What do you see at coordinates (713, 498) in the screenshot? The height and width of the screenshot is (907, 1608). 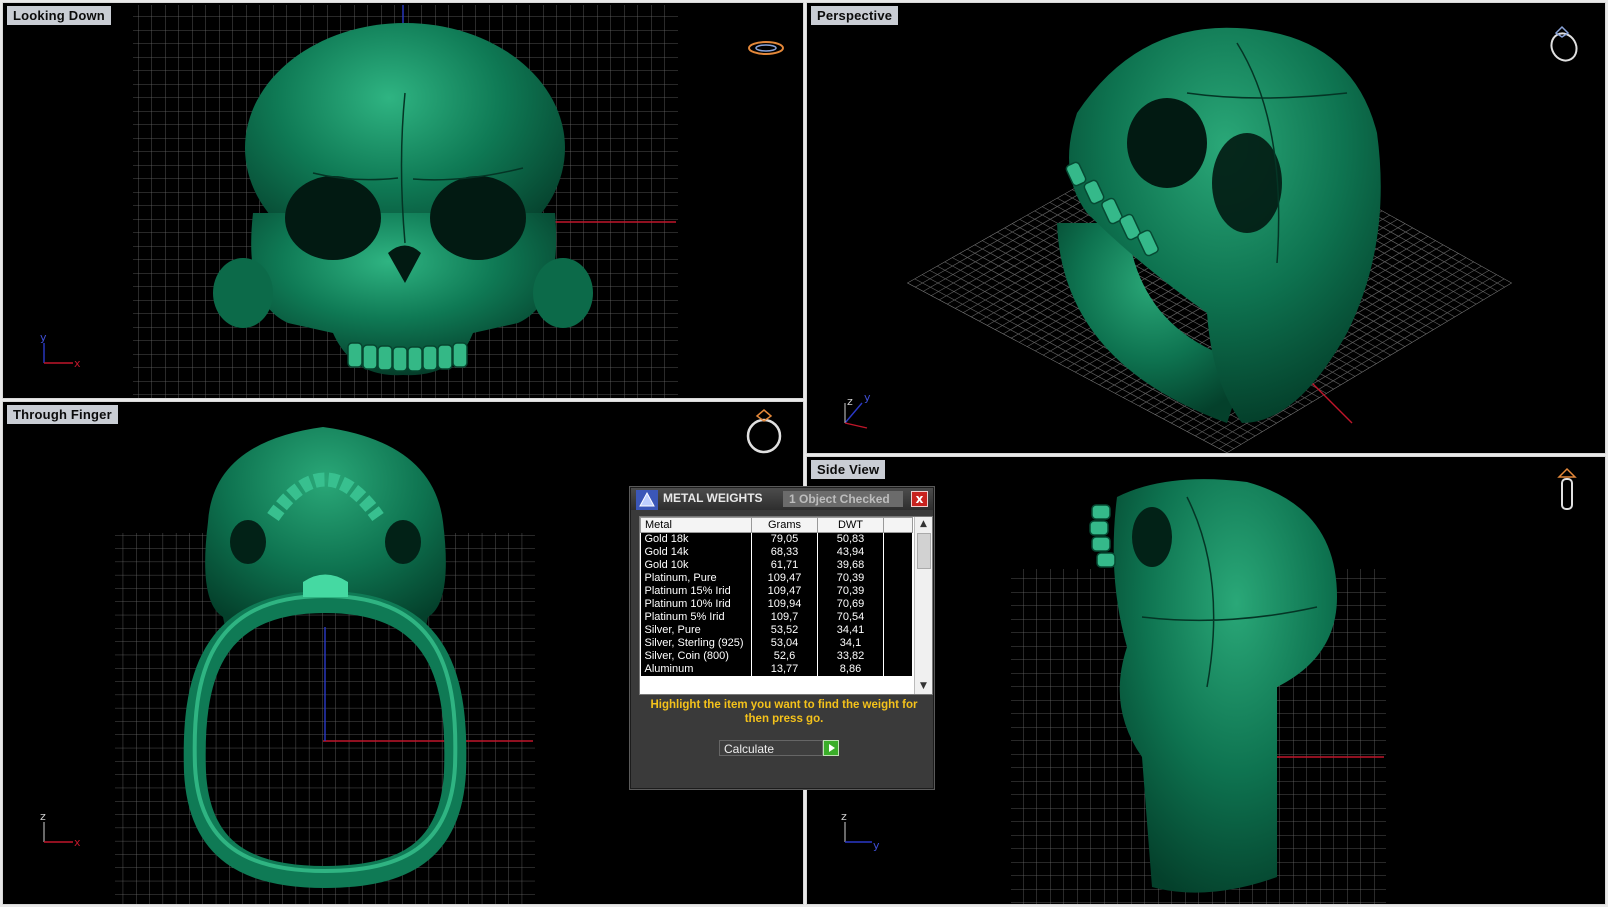 I see `dialog-title: METAL WEIGHTS` at bounding box center [713, 498].